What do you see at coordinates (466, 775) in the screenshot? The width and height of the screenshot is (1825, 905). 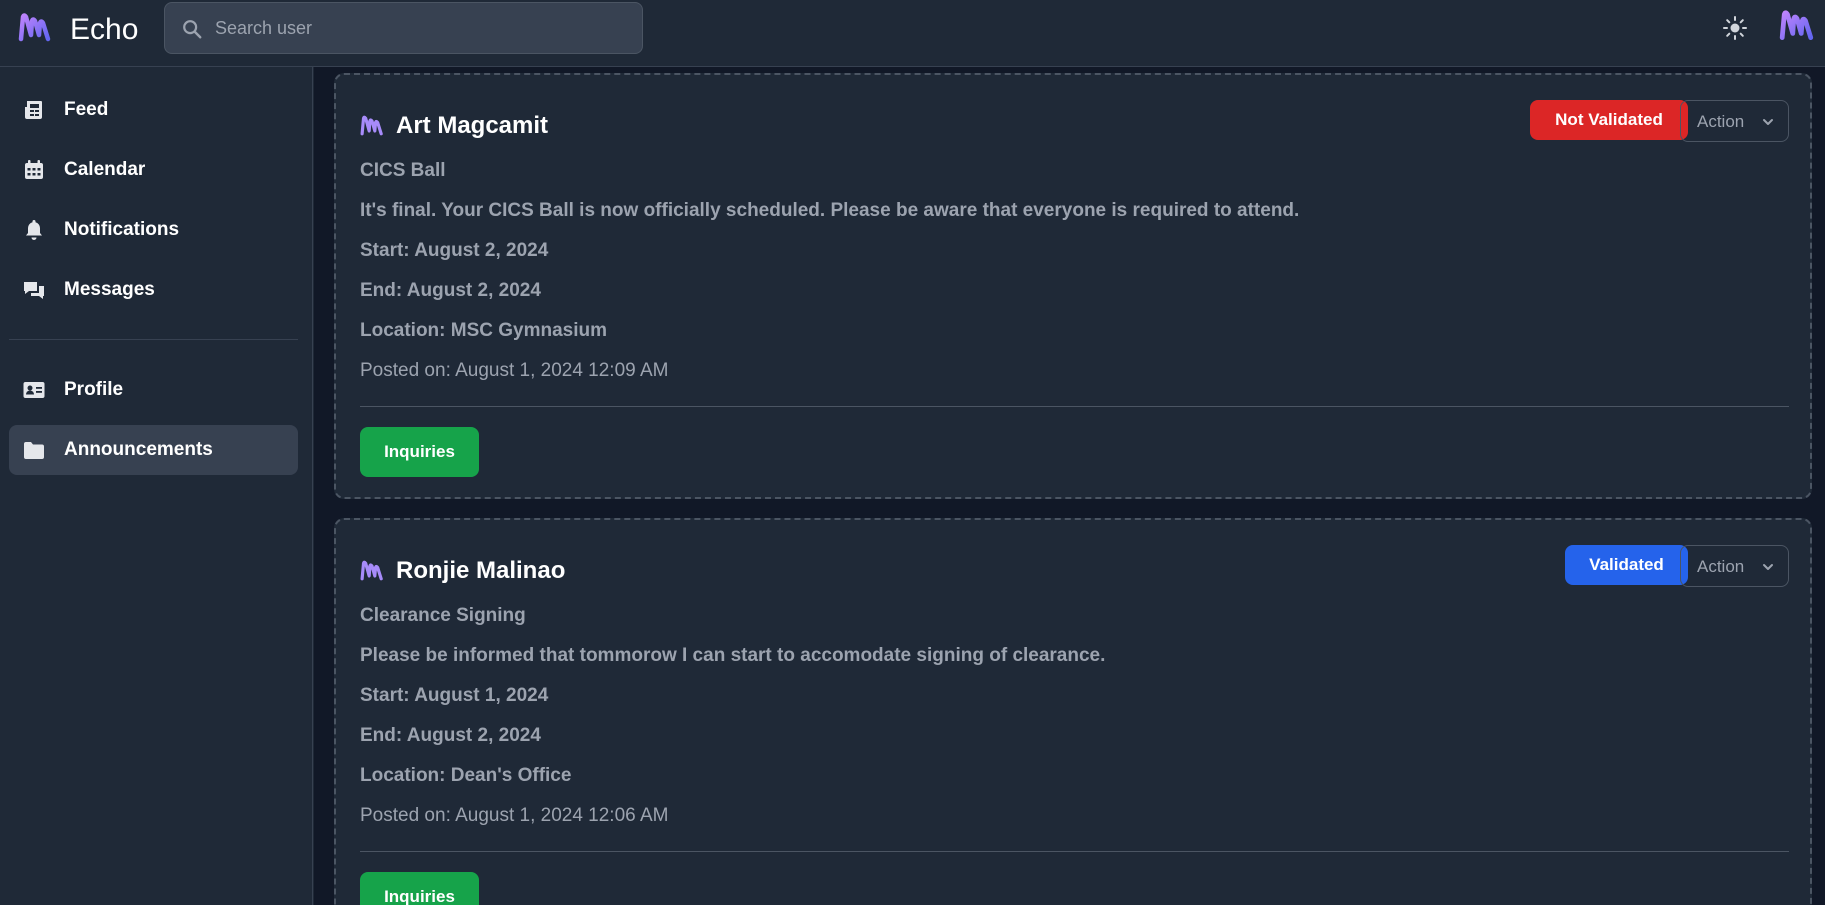 I see `location: Location: Dean's Office` at bounding box center [466, 775].